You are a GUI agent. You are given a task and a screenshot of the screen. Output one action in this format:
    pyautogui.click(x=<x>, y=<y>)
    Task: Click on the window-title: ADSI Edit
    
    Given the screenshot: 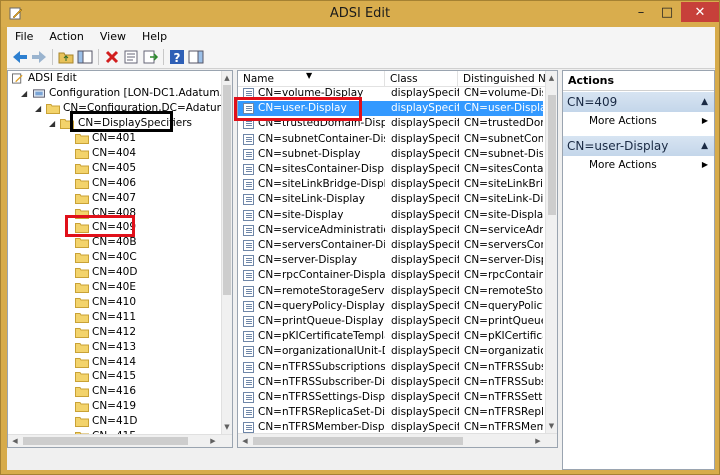 What is the action you would take?
    pyautogui.click(x=360, y=13)
    